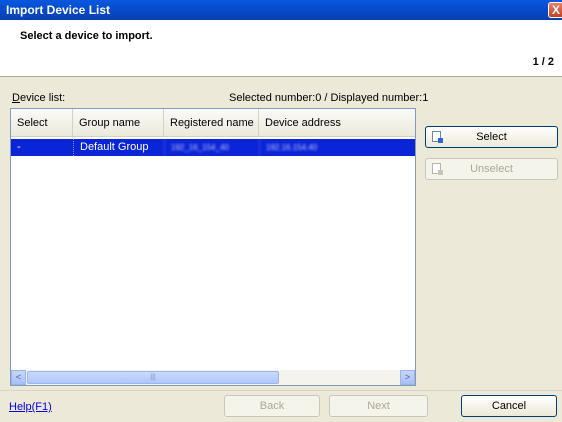 The width and height of the screenshot is (562, 422). I want to click on add-device-icon, so click(437, 137).